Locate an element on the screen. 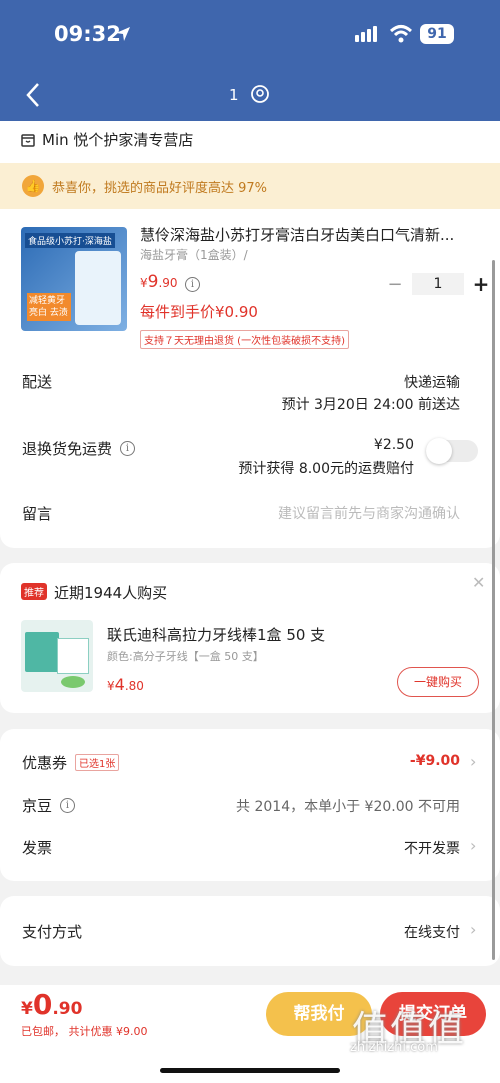  jingdou-row: 京豆 i is located at coordinates (49, 805).